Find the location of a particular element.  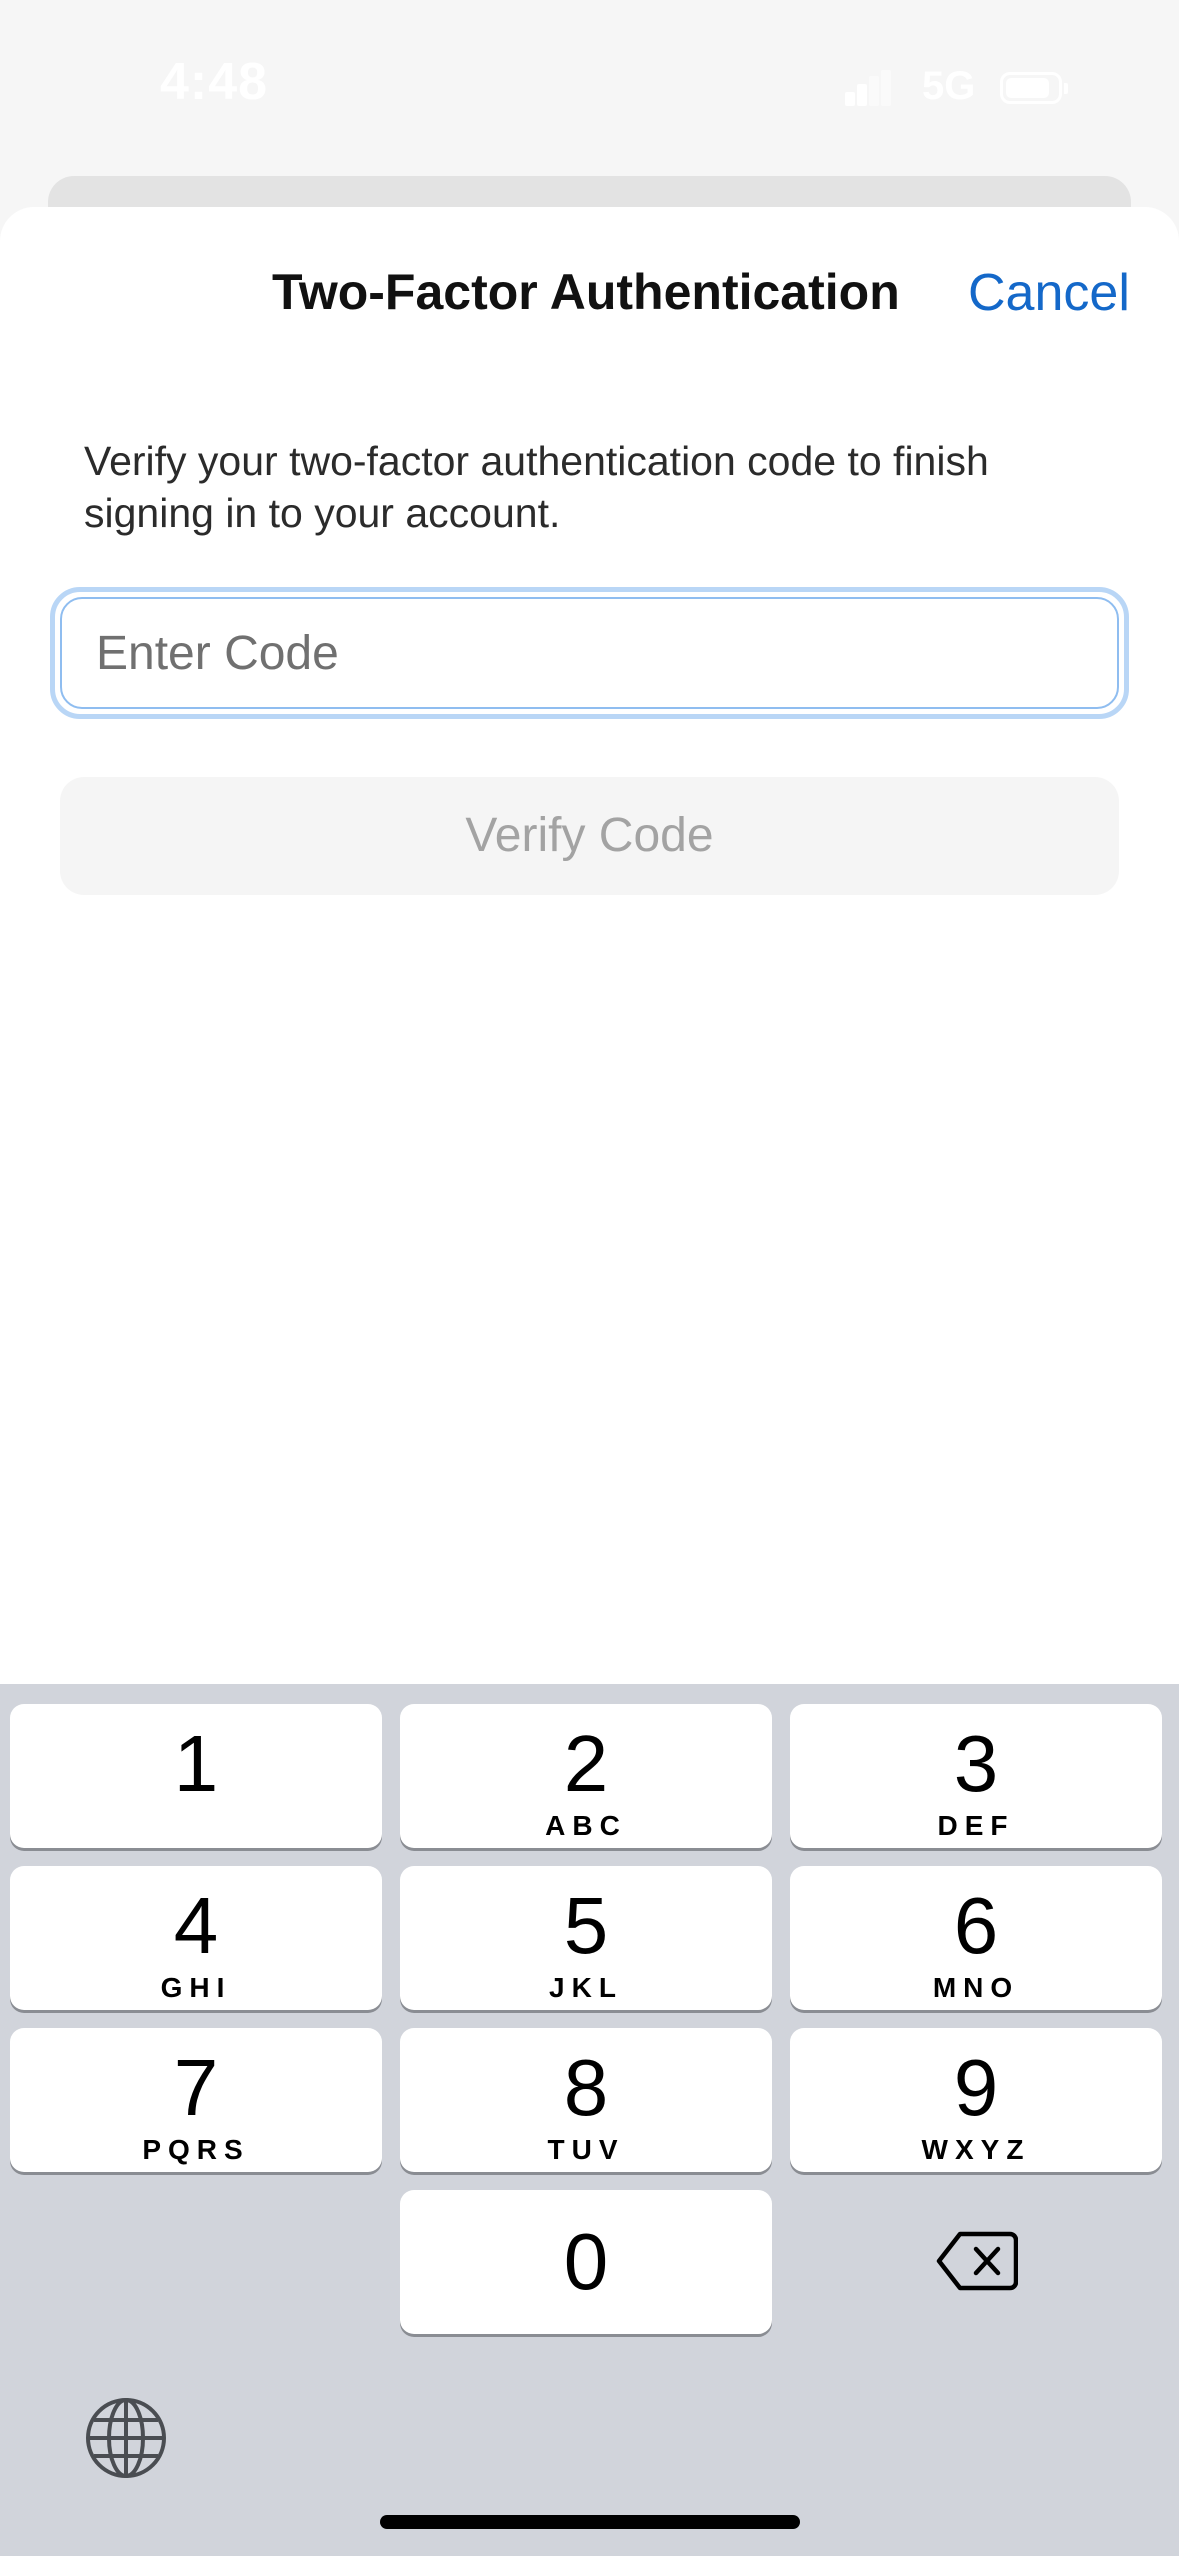

key-digit: 8 is located at coordinates (586, 2087).